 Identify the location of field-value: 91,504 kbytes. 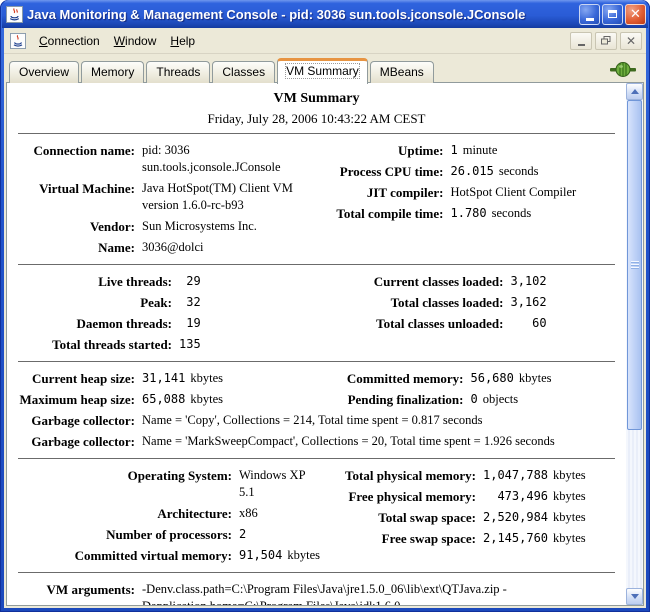
(279, 555).